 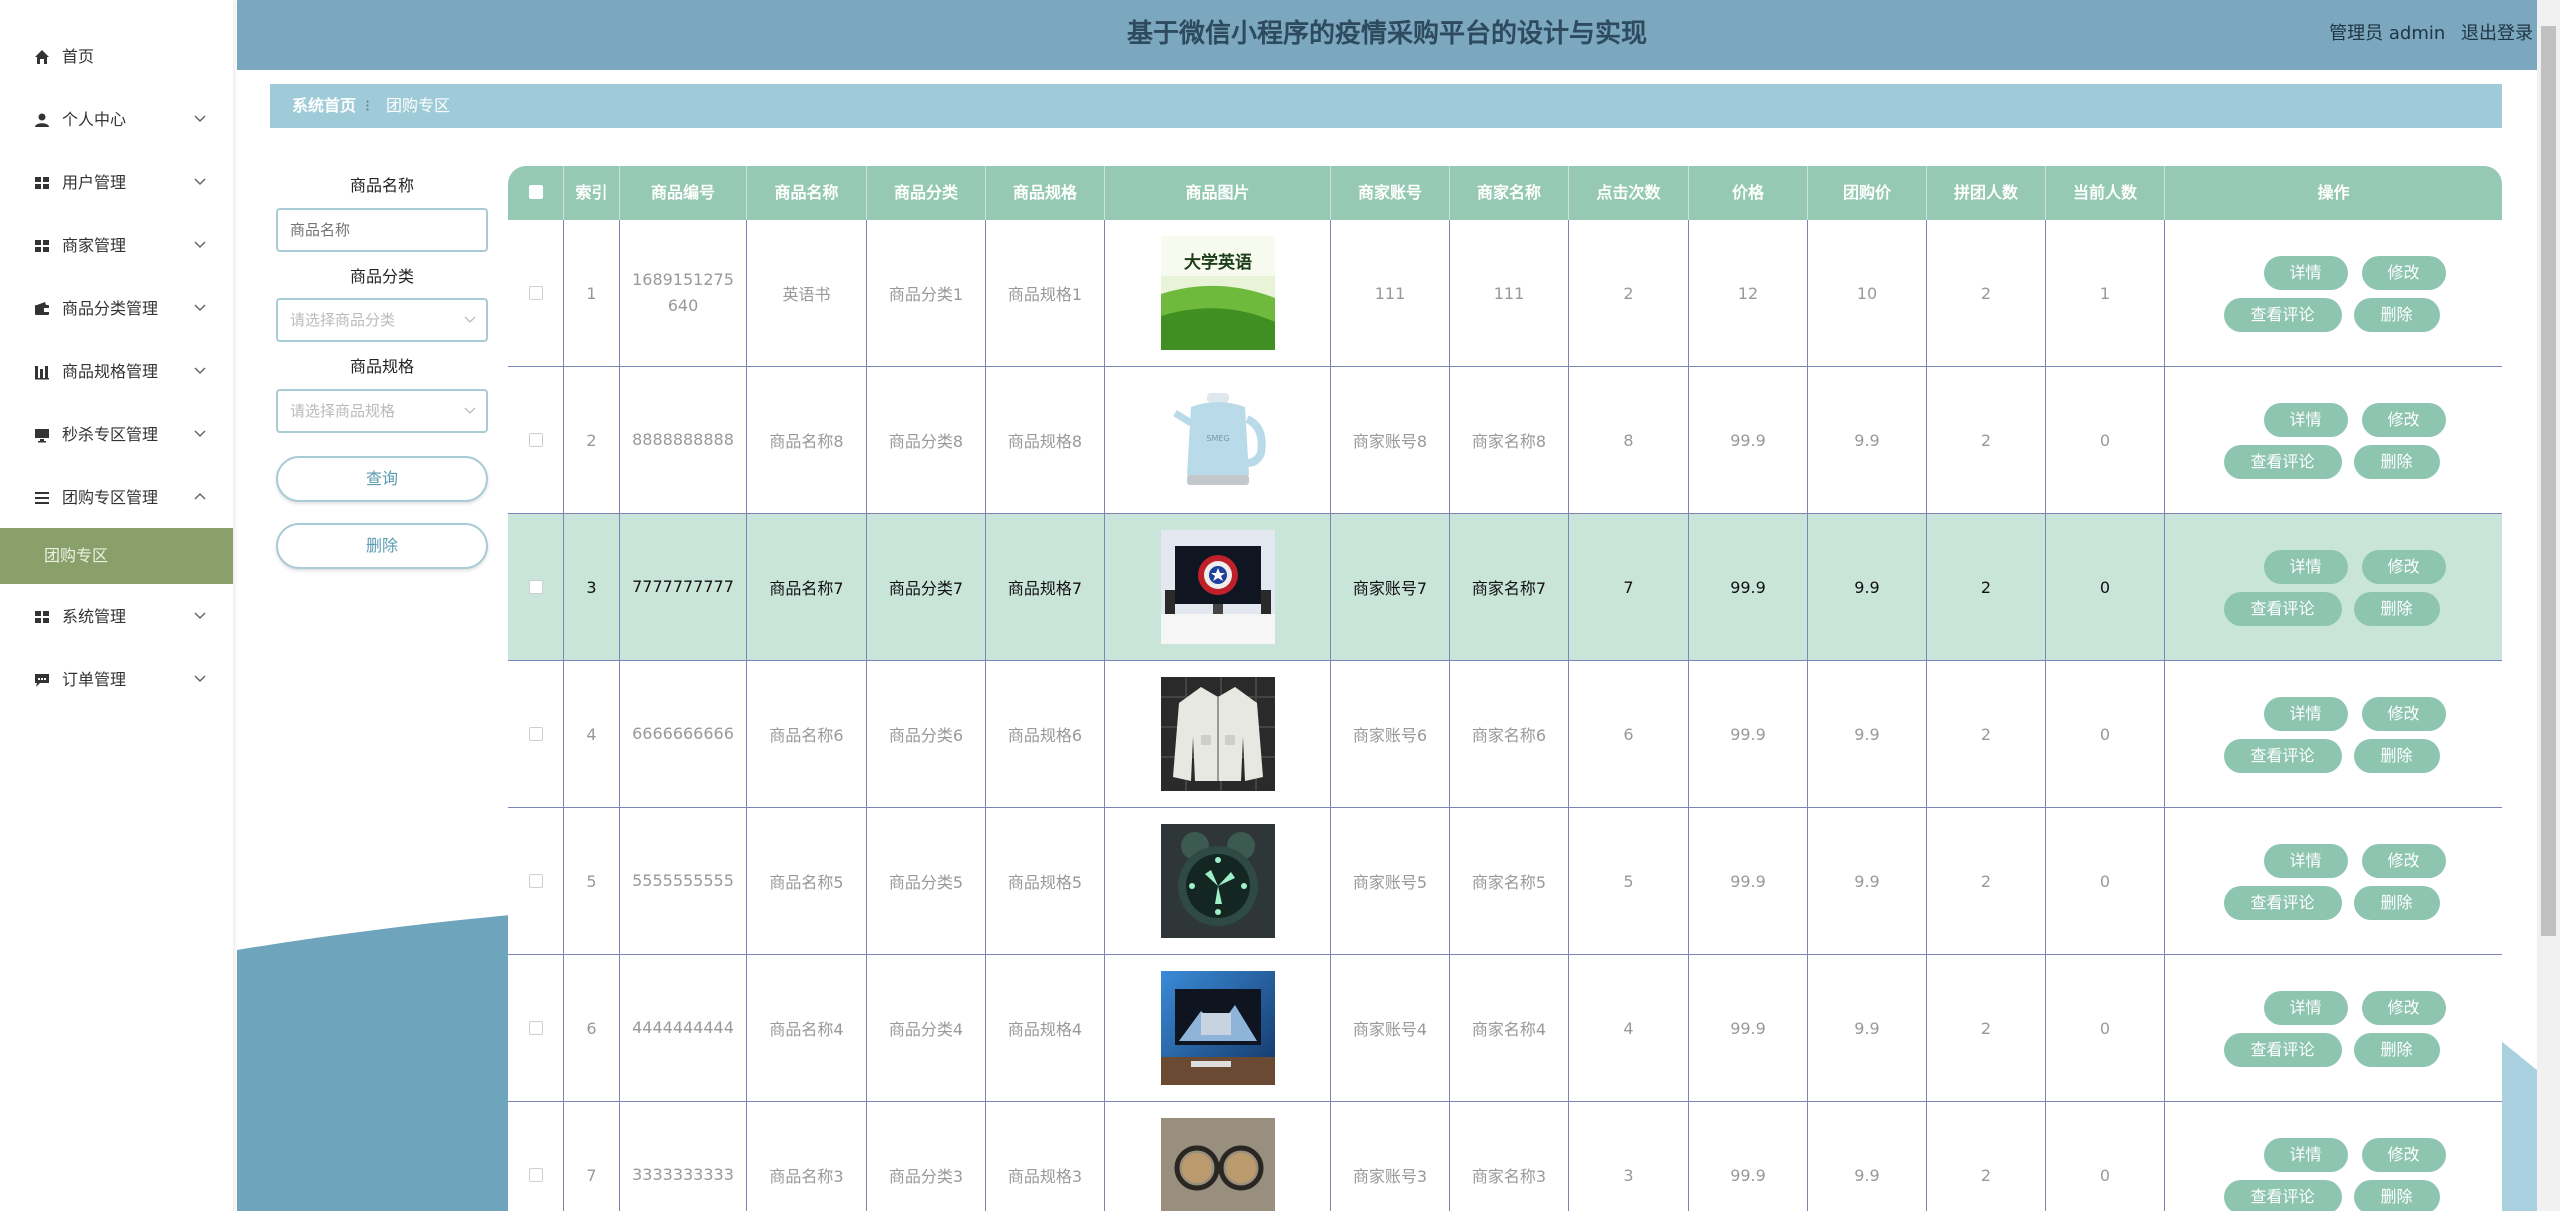 I want to click on header-group-price: 团购价, so click(x=1867, y=193).